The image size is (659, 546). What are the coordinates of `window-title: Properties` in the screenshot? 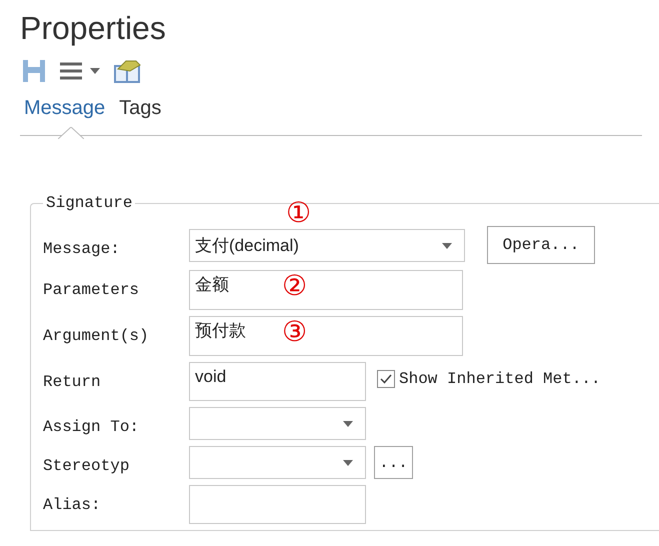 It's located at (93, 28).